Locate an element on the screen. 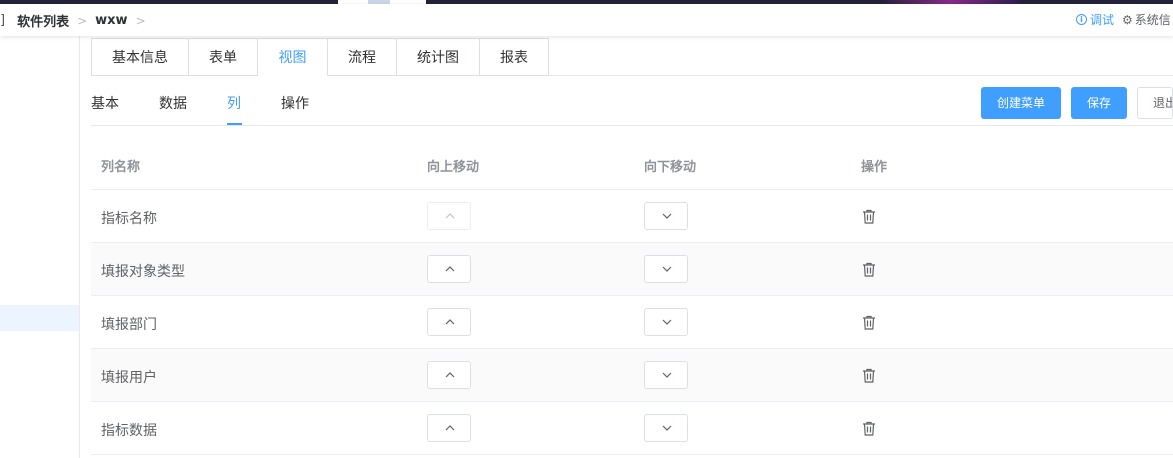 The height and width of the screenshot is (458, 1173). breadcrumb: ] 软件列表 > wxw > is located at coordinates (77, 20).